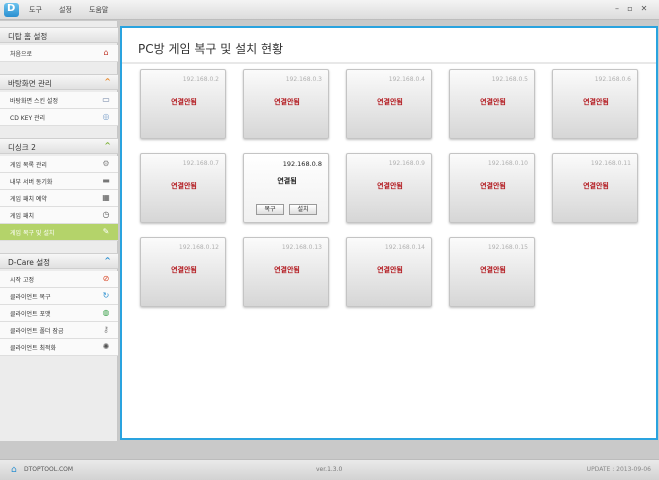  Describe the element at coordinates (183, 188) in the screenshot. I see `pc-card: 192.168.0.7 연결안됨` at that location.